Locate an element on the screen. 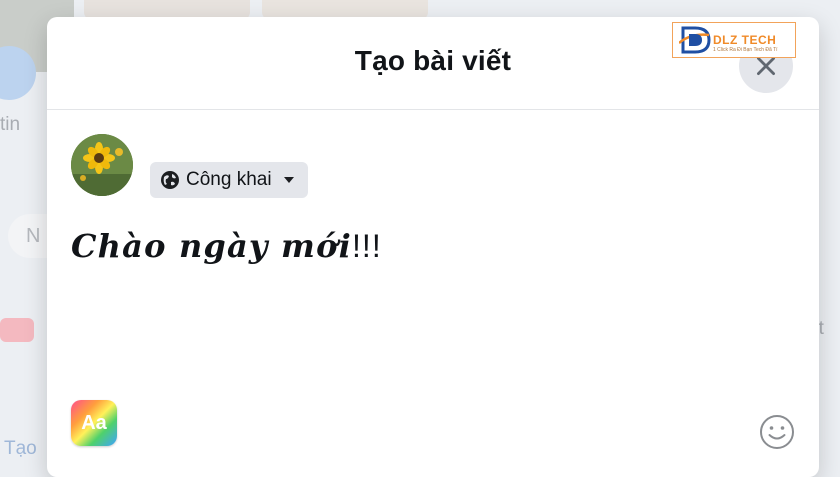 The image size is (840, 477). dlz-tech-logo: DLZ TECH 1 Click Ra Đi Bạn Tech Đã Tí is located at coordinates (734, 40).